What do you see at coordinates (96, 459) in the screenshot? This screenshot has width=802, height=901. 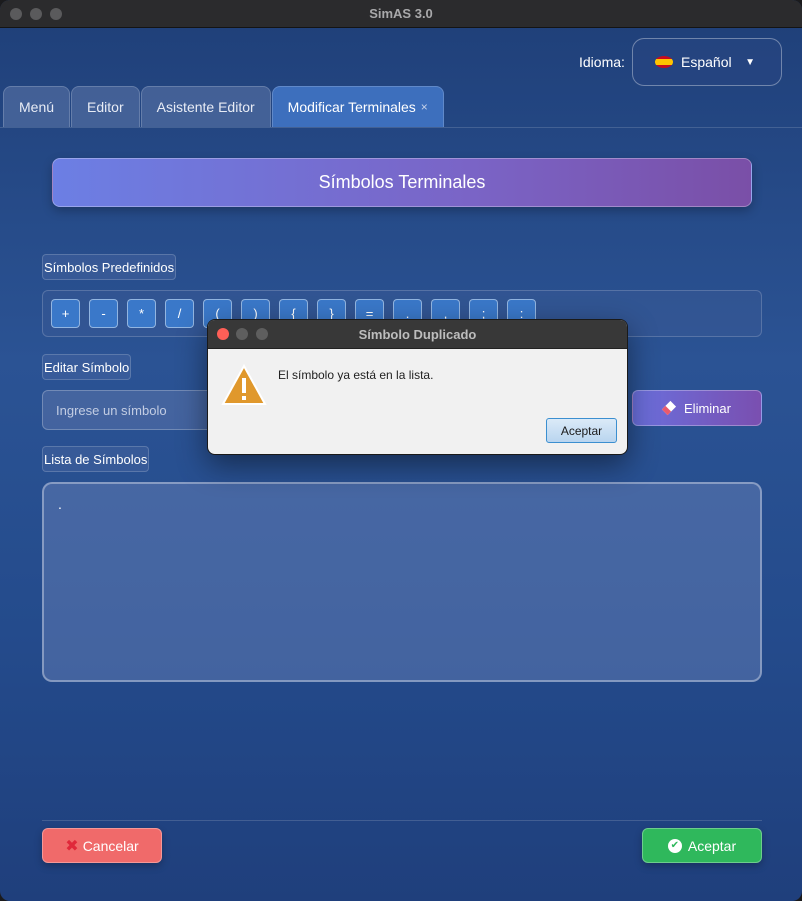 I see `symbol-list-label: Lista de Símbolos` at bounding box center [96, 459].